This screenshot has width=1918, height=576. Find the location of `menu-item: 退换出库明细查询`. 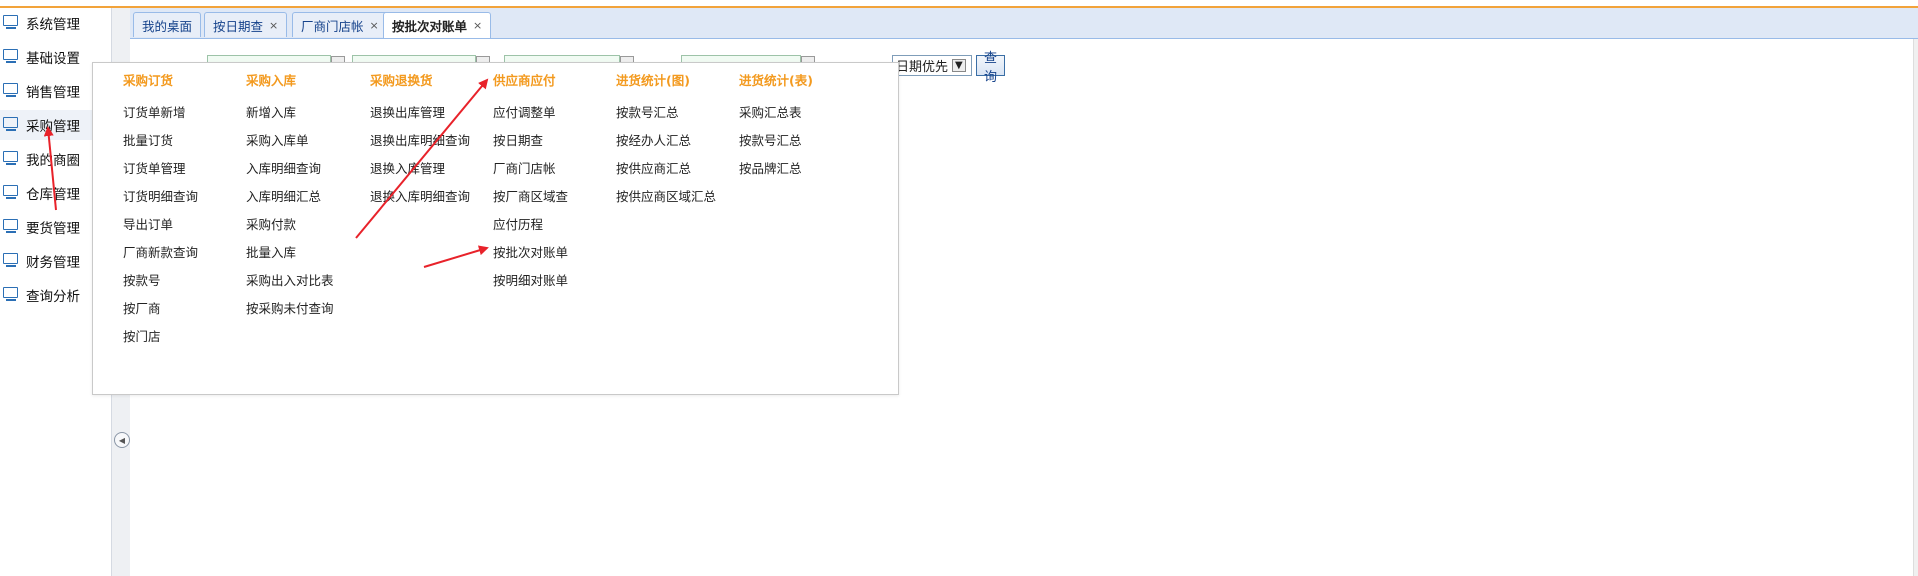

menu-item: 退换出库明细查询 is located at coordinates (432, 141).